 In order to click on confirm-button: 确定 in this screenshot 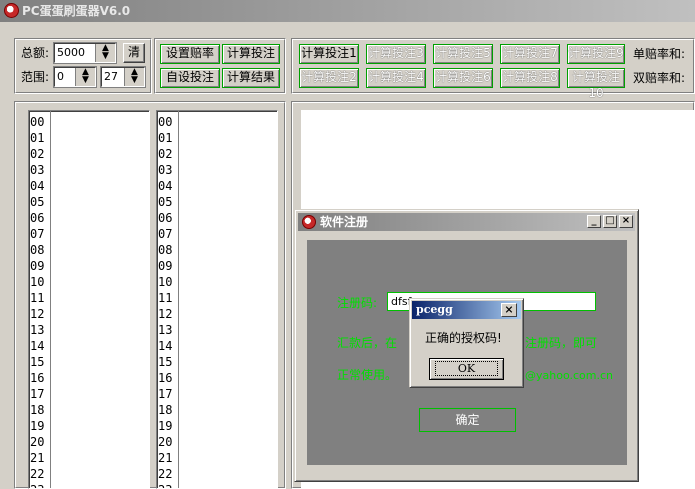, I will do `click(467, 420)`.